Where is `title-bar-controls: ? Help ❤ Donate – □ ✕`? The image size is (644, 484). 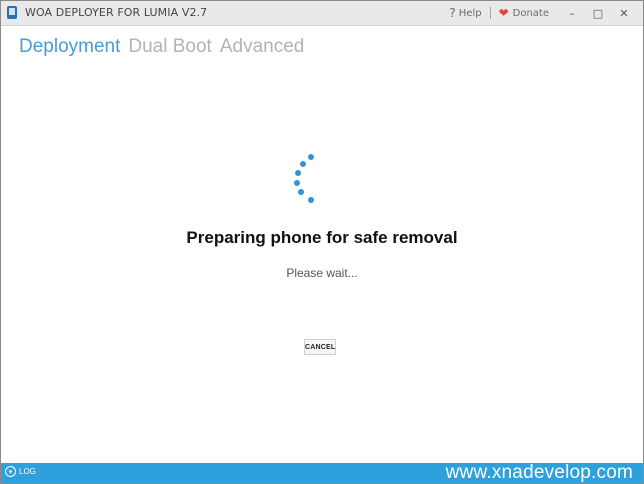 title-bar-controls: ? Help ❤ Donate – □ ✕ is located at coordinates (542, 13).